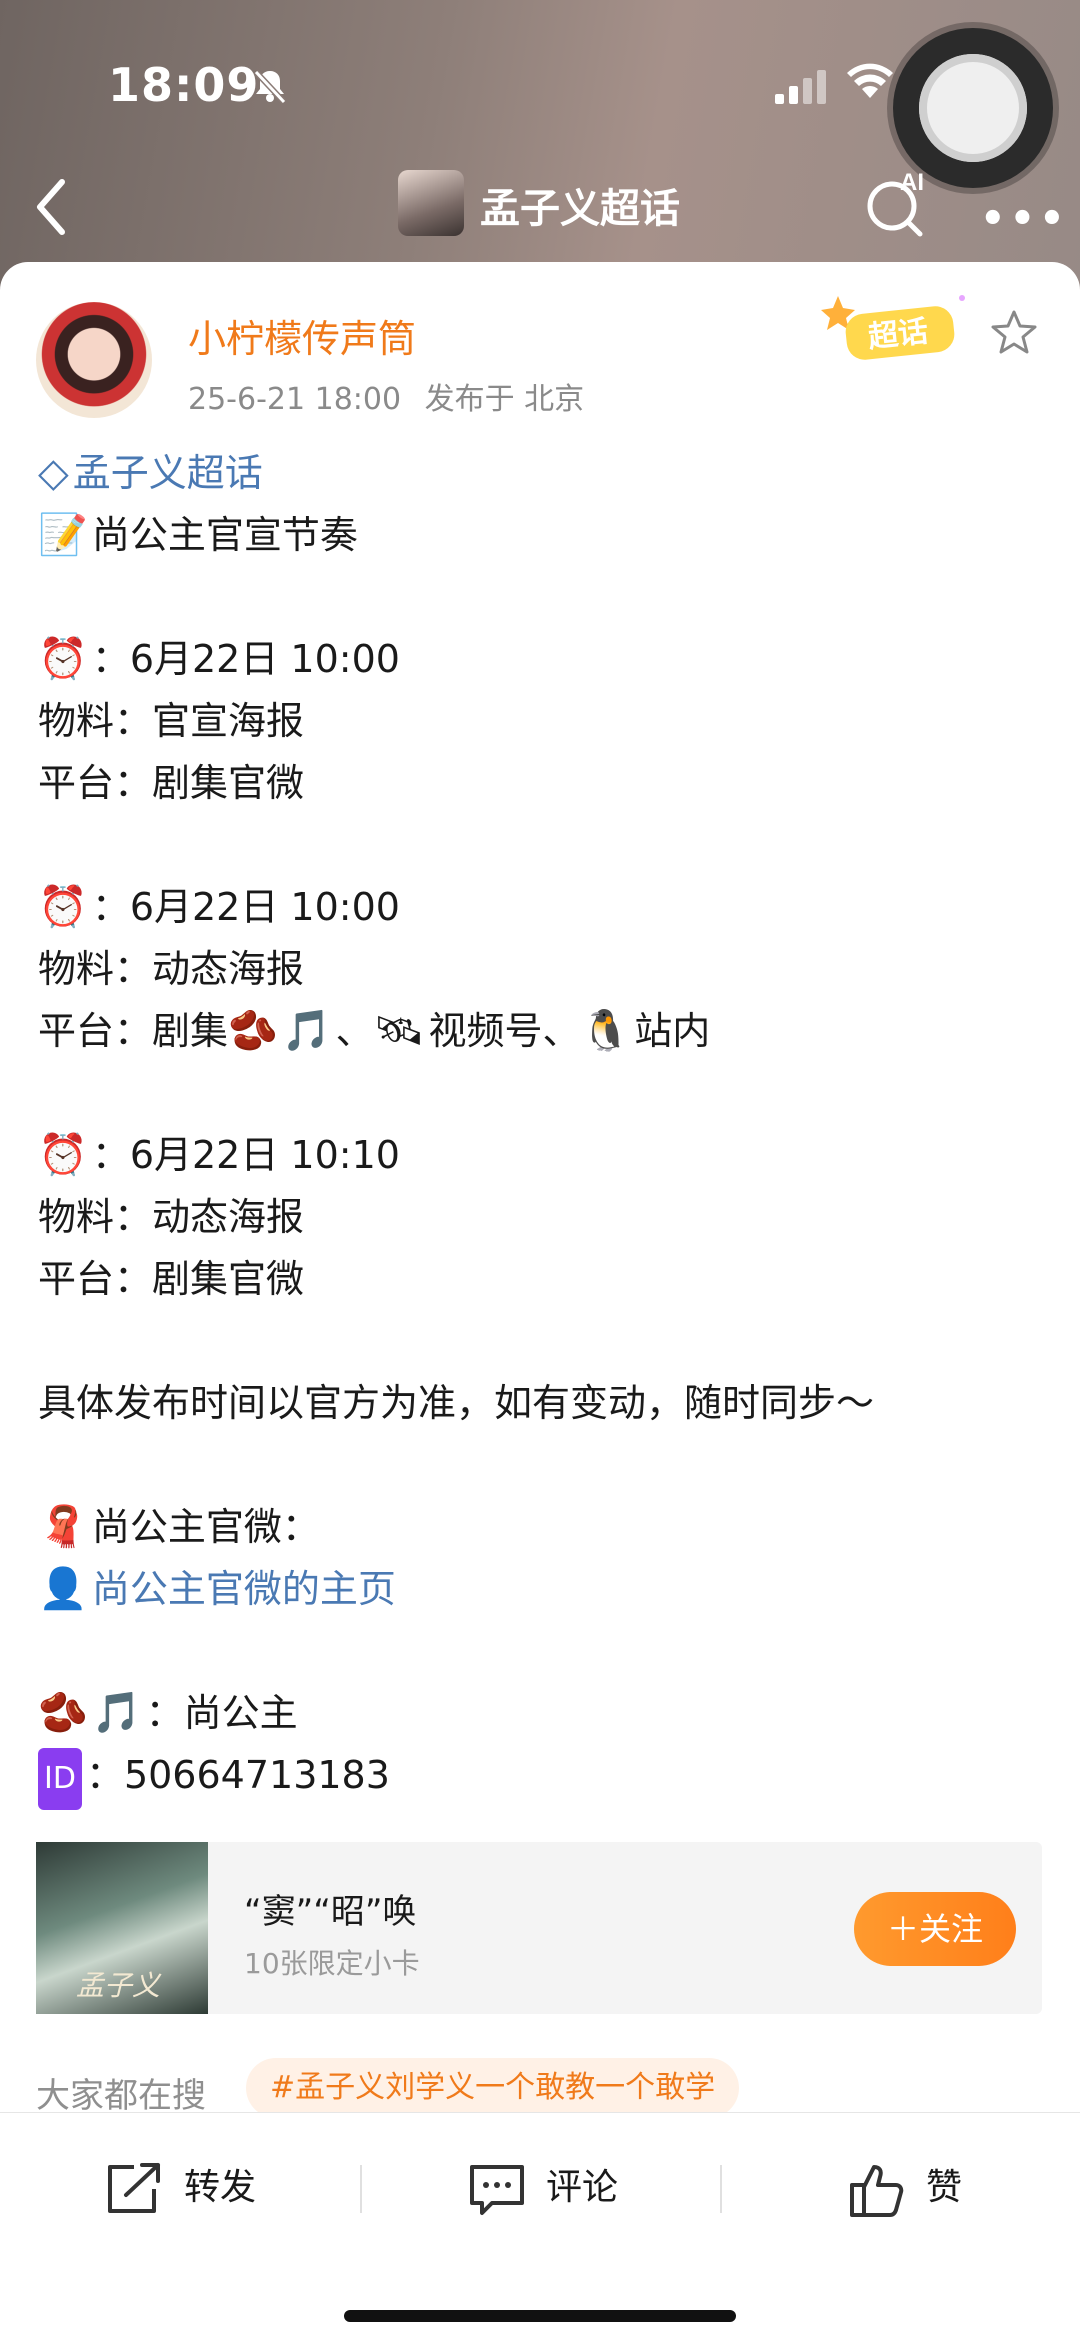  I want to click on thumbs-up-icon, so click(877, 2191).